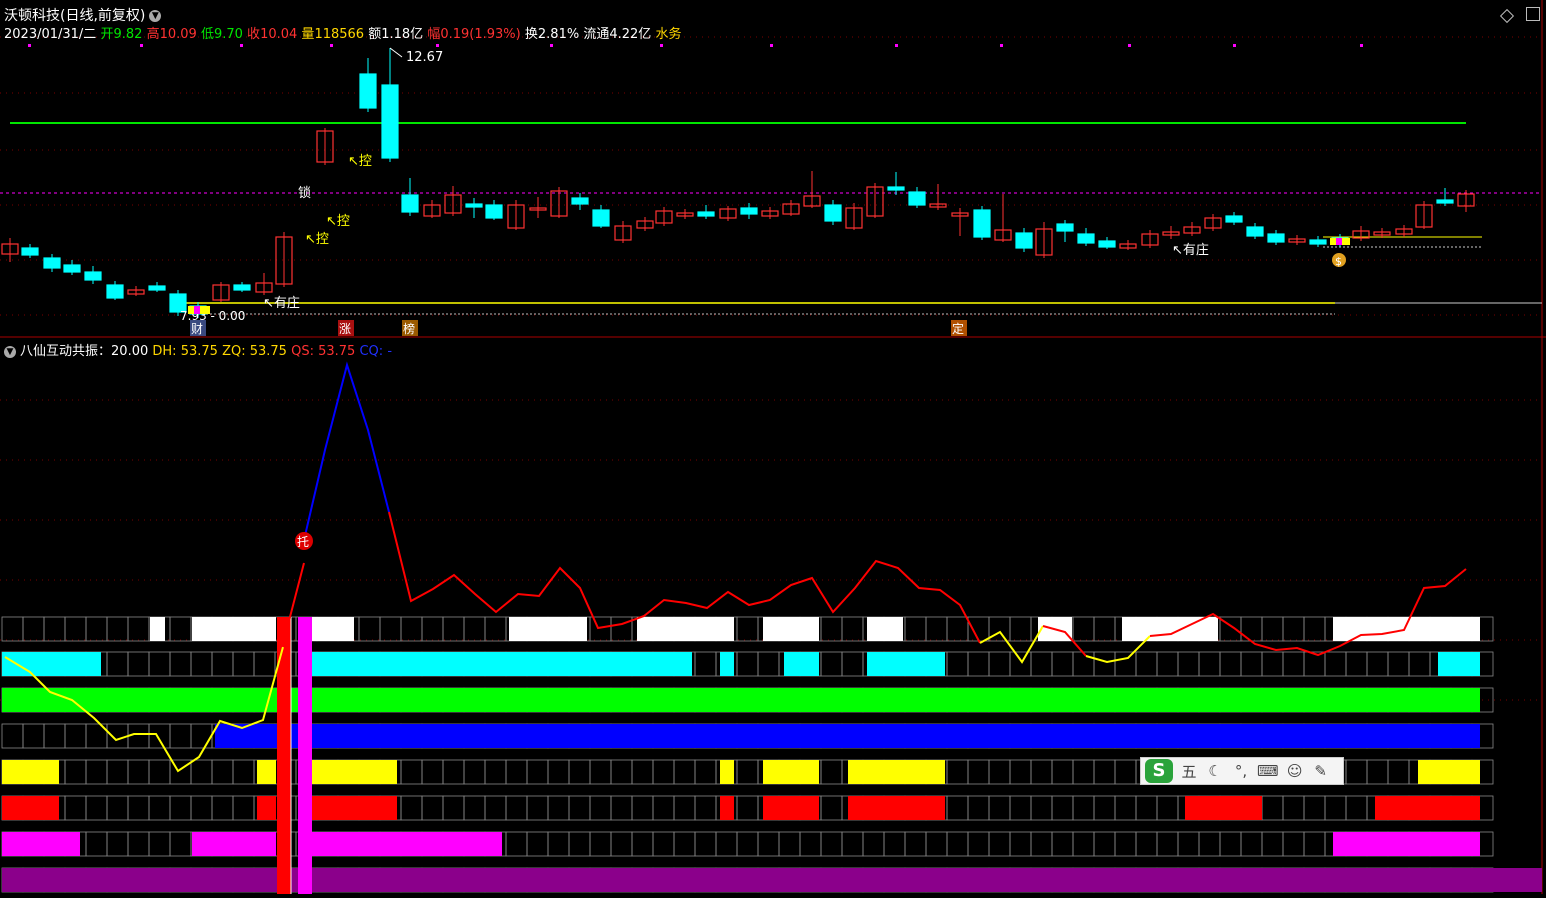 The width and height of the screenshot is (1546, 898). Describe the element at coordinates (1339, 241) in the screenshot. I see `recent-mark-bar-inner` at that location.